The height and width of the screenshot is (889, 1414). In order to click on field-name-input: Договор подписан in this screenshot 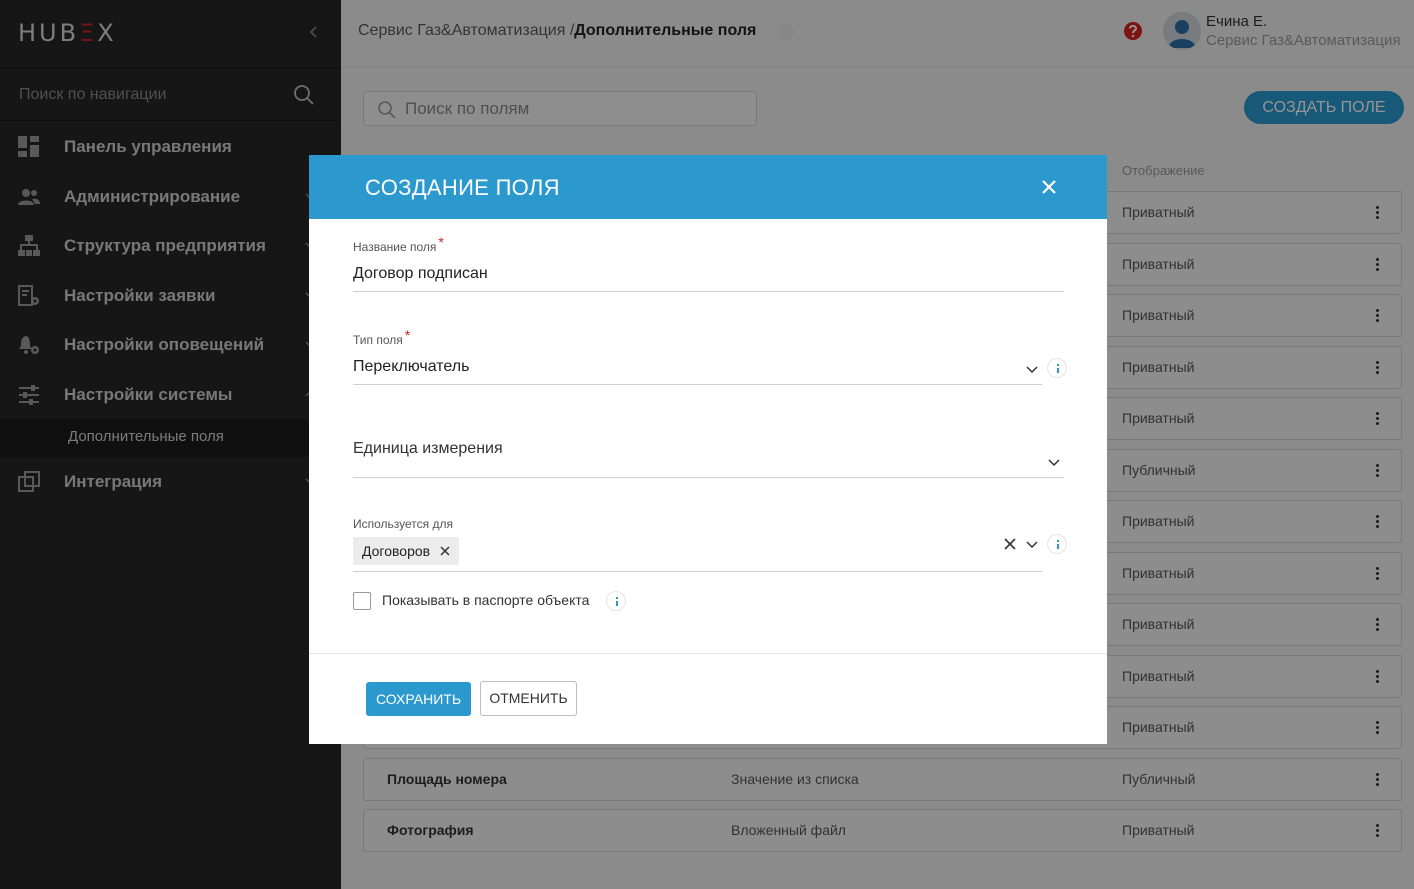, I will do `click(420, 274)`.